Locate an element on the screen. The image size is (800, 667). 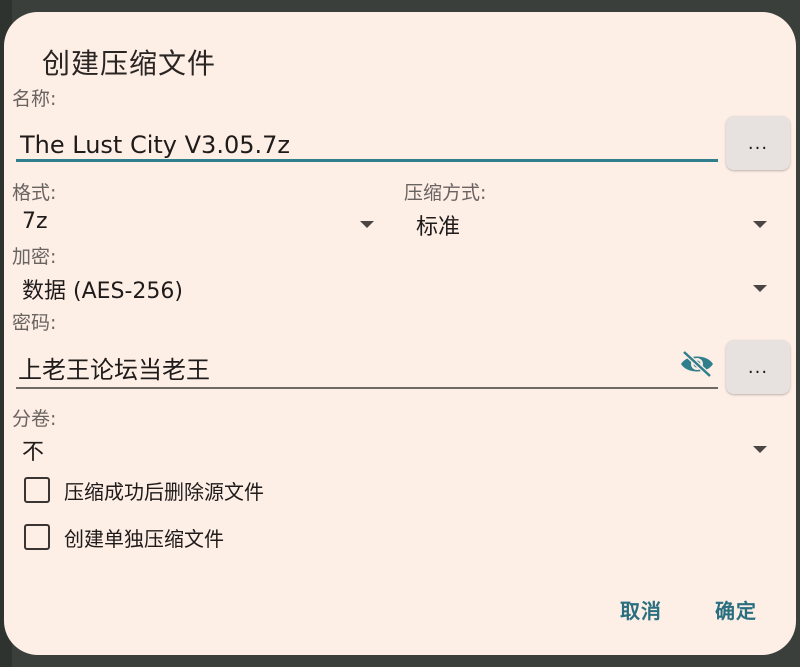
separate-archives-checkbox is located at coordinates (37, 537).